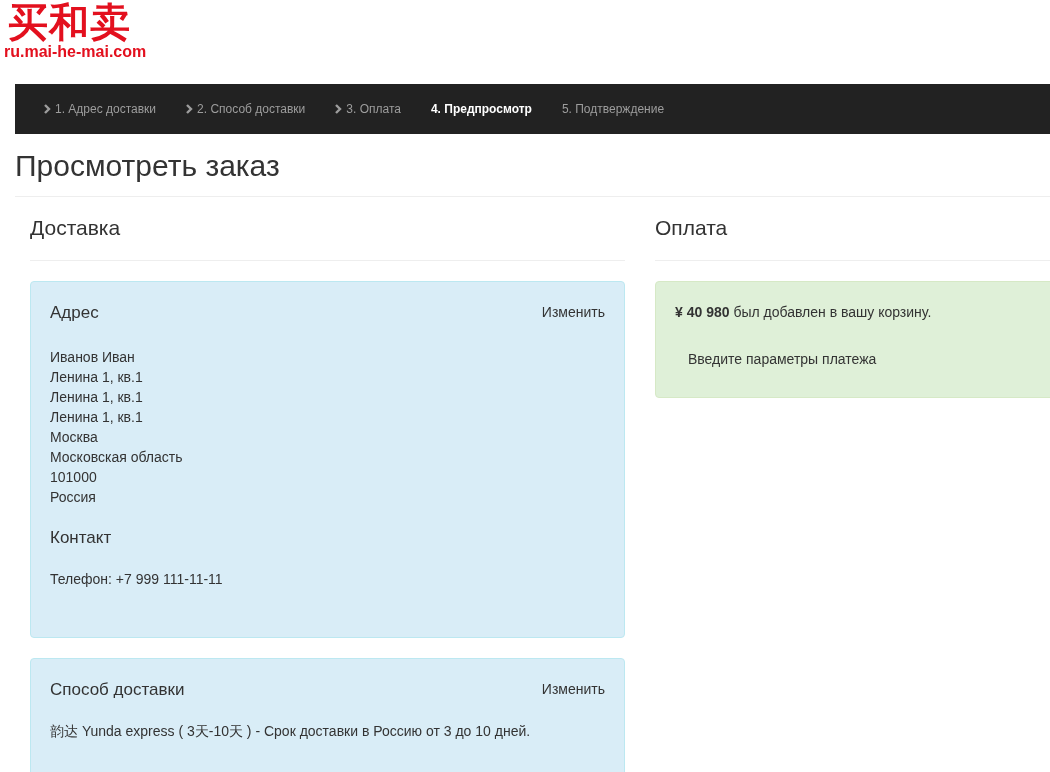  What do you see at coordinates (73, 52) in the screenshot?
I see `logo-domain: ru.mai-he-mai.com` at bounding box center [73, 52].